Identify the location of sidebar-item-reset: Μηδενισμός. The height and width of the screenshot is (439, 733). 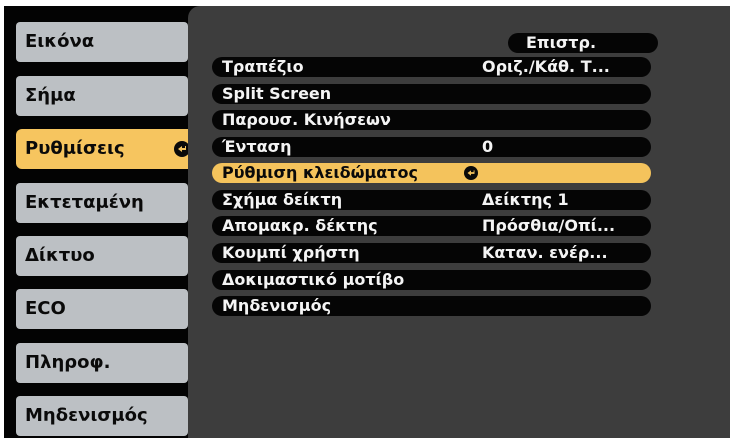
(102, 416).